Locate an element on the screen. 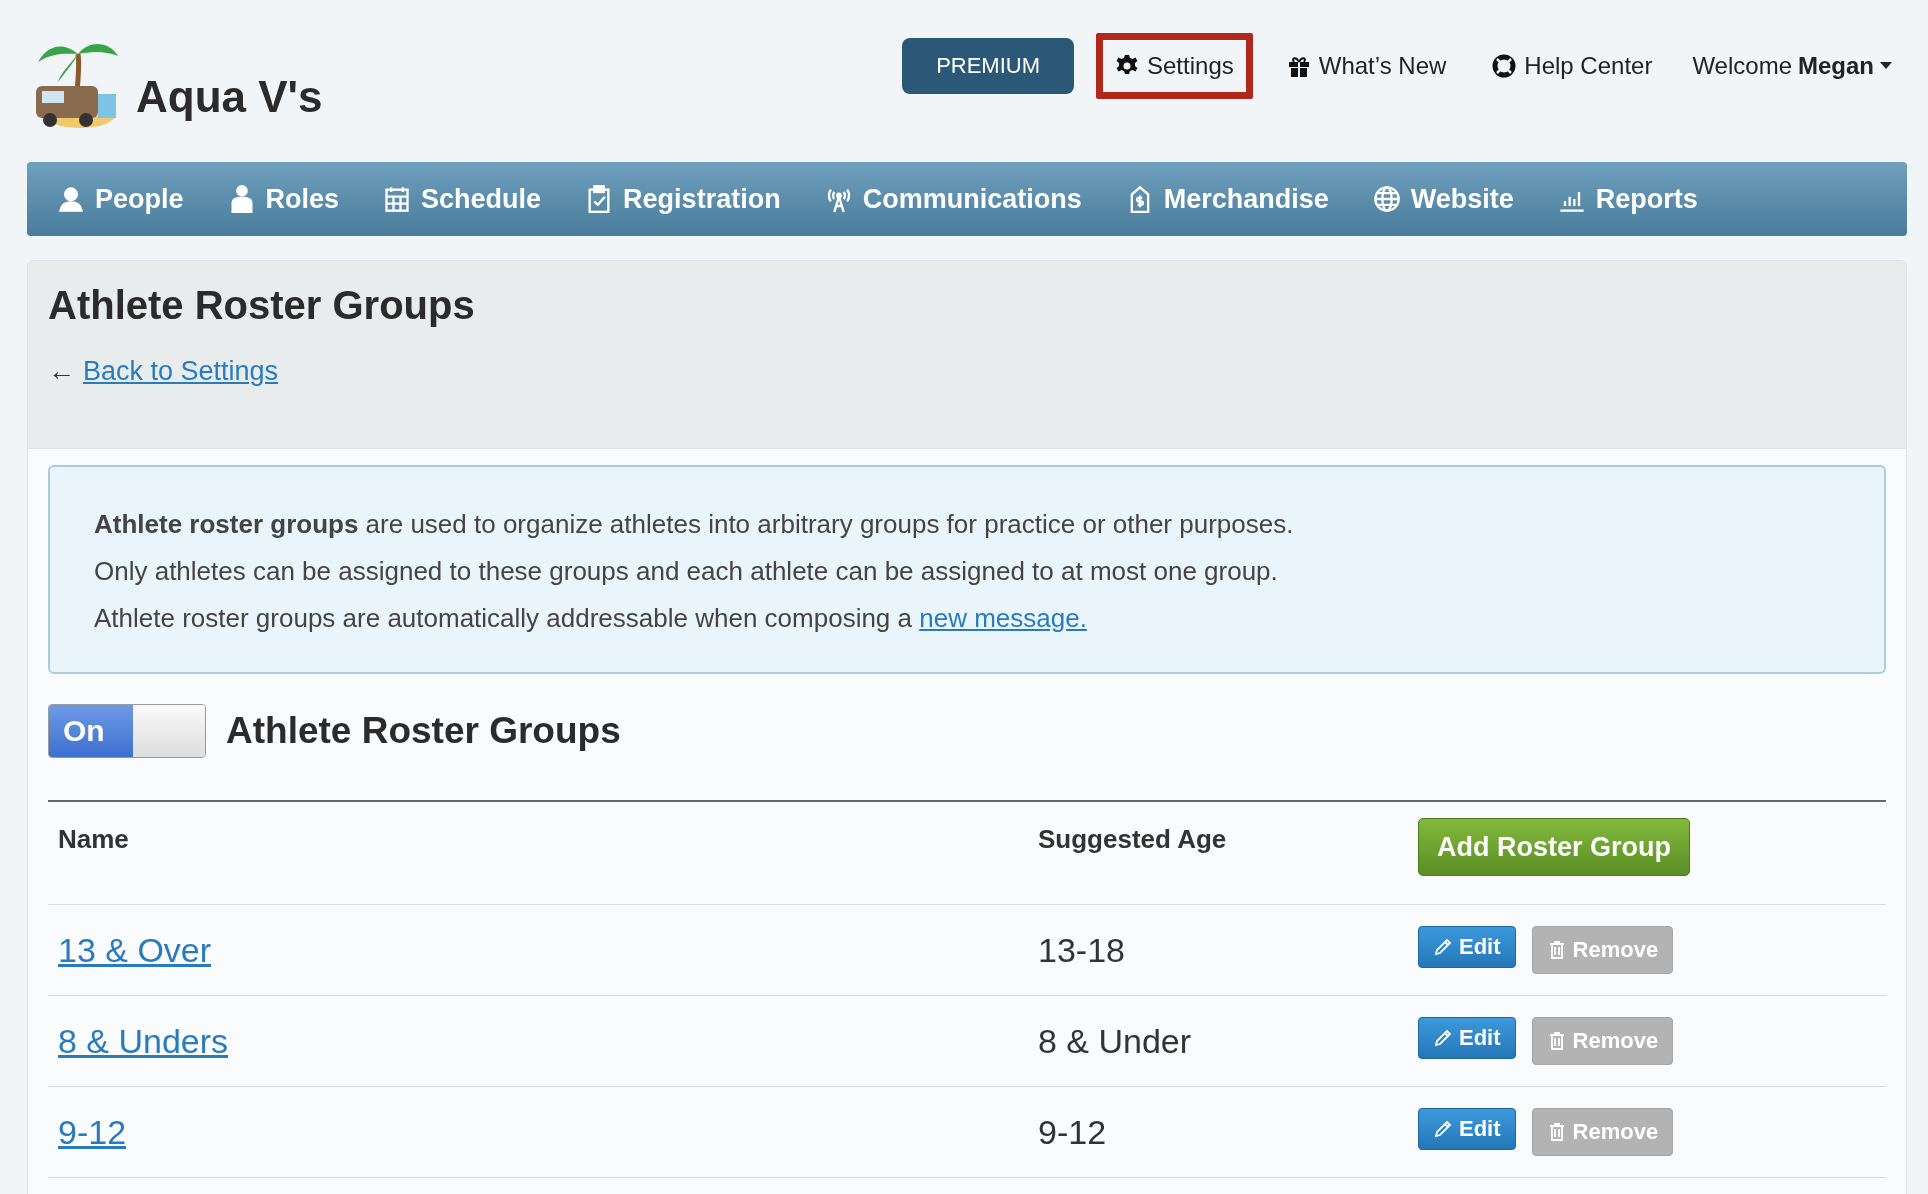 The image size is (1928, 1194). nav-item: Schedule is located at coordinates (462, 199).